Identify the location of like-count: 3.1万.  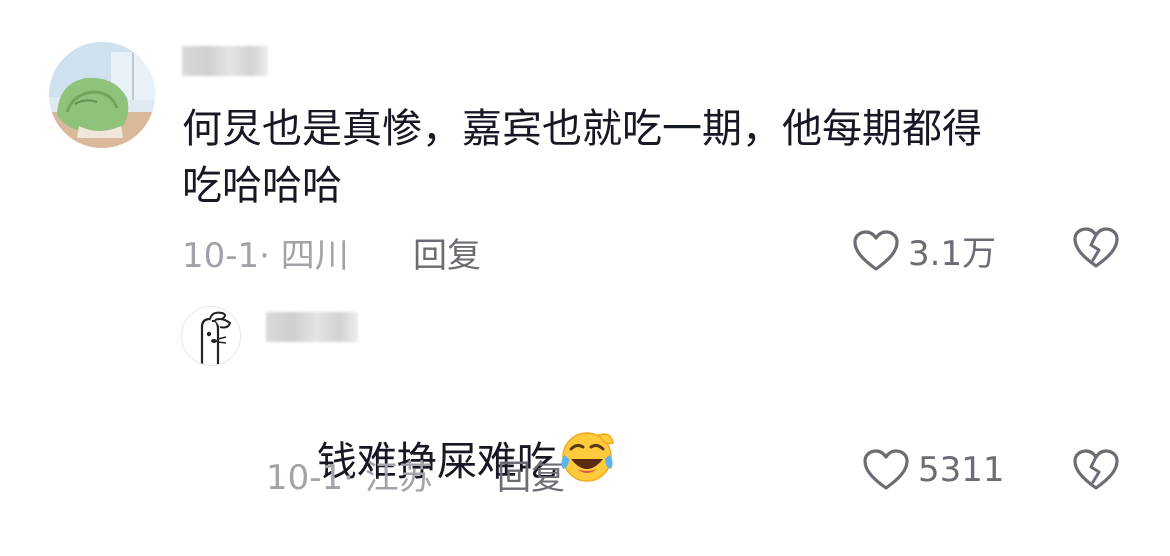
(952, 254).